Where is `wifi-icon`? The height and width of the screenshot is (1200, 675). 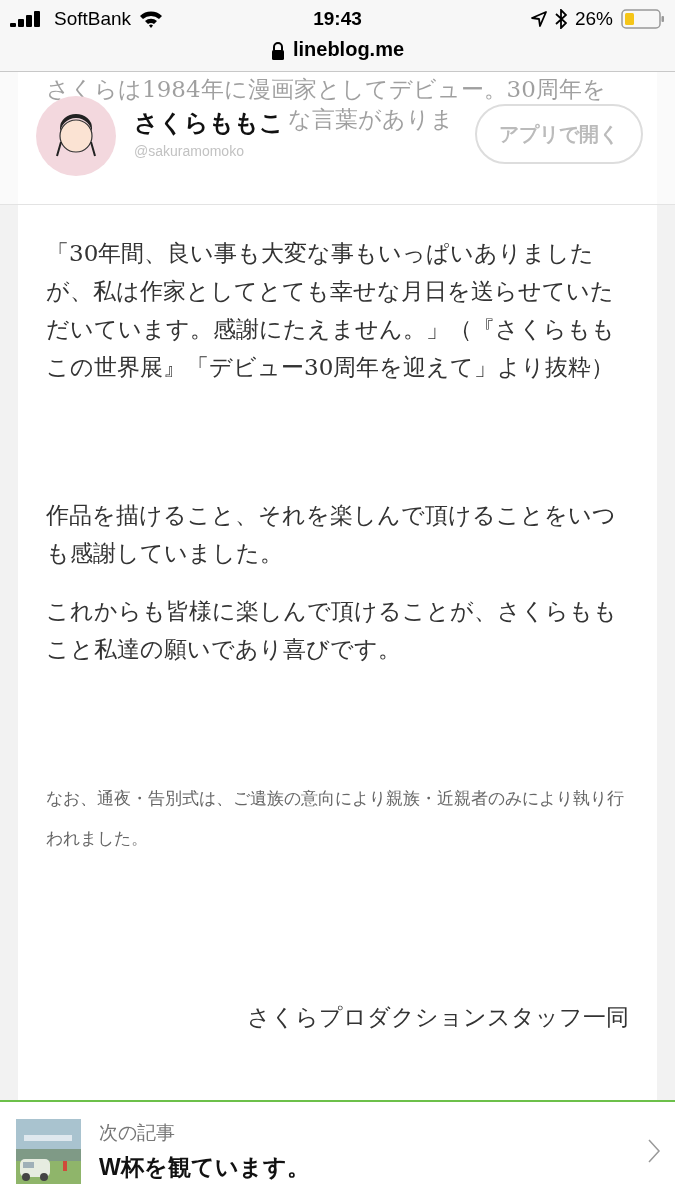
wifi-icon is located at coordinates (151, 19).